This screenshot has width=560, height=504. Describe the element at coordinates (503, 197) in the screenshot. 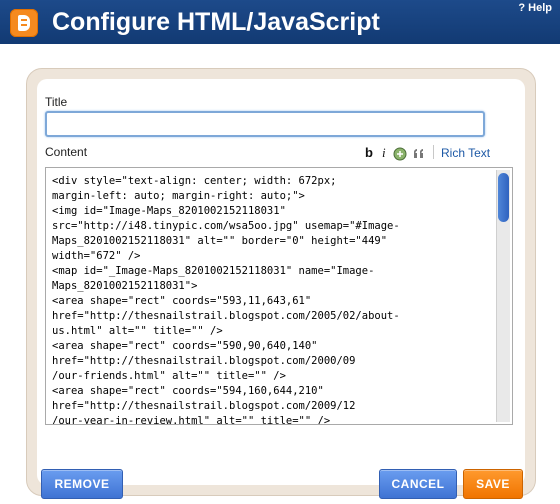

I see `scrollbar-thumb` at that location.